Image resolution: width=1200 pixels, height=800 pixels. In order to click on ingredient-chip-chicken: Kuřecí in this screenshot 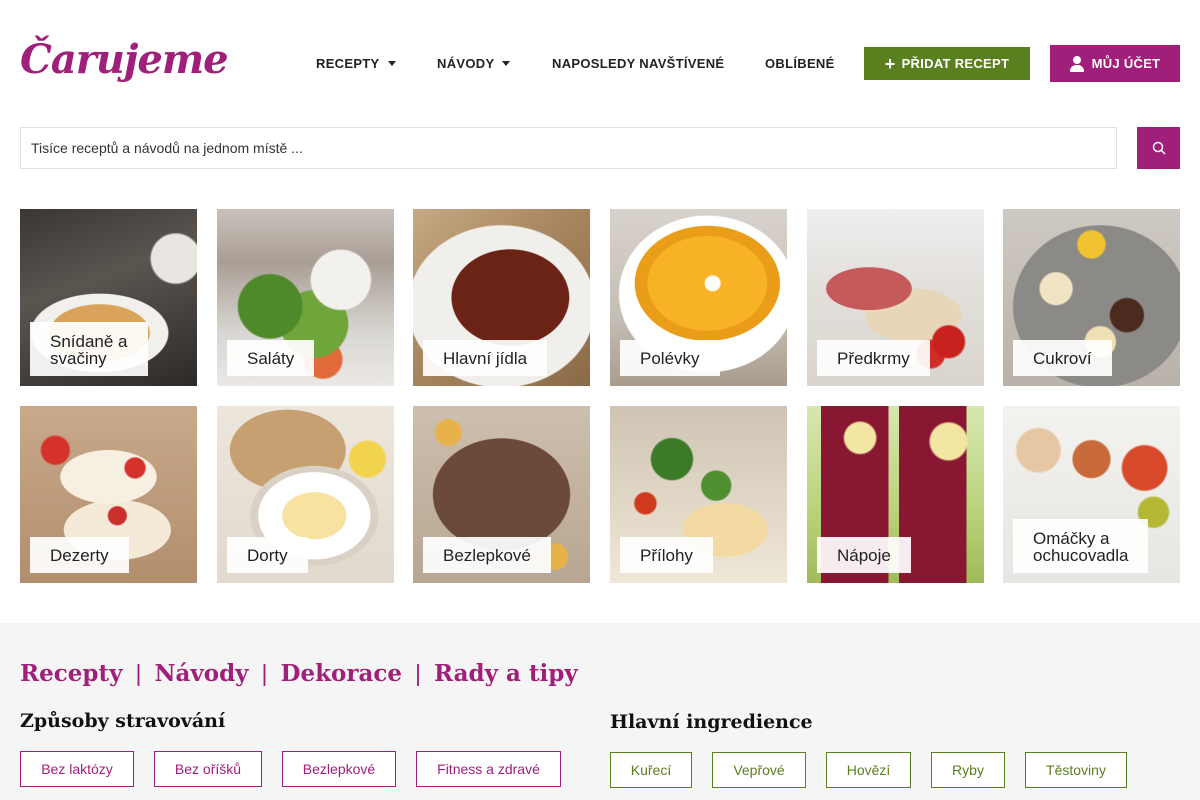, I will do `click(651, 770)`.